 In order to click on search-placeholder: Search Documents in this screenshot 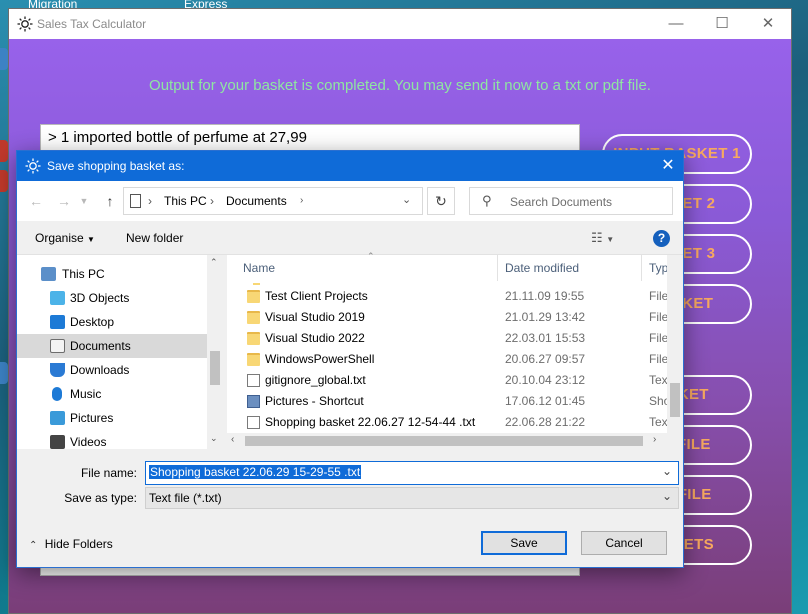, I will do `click(561, 202)`.